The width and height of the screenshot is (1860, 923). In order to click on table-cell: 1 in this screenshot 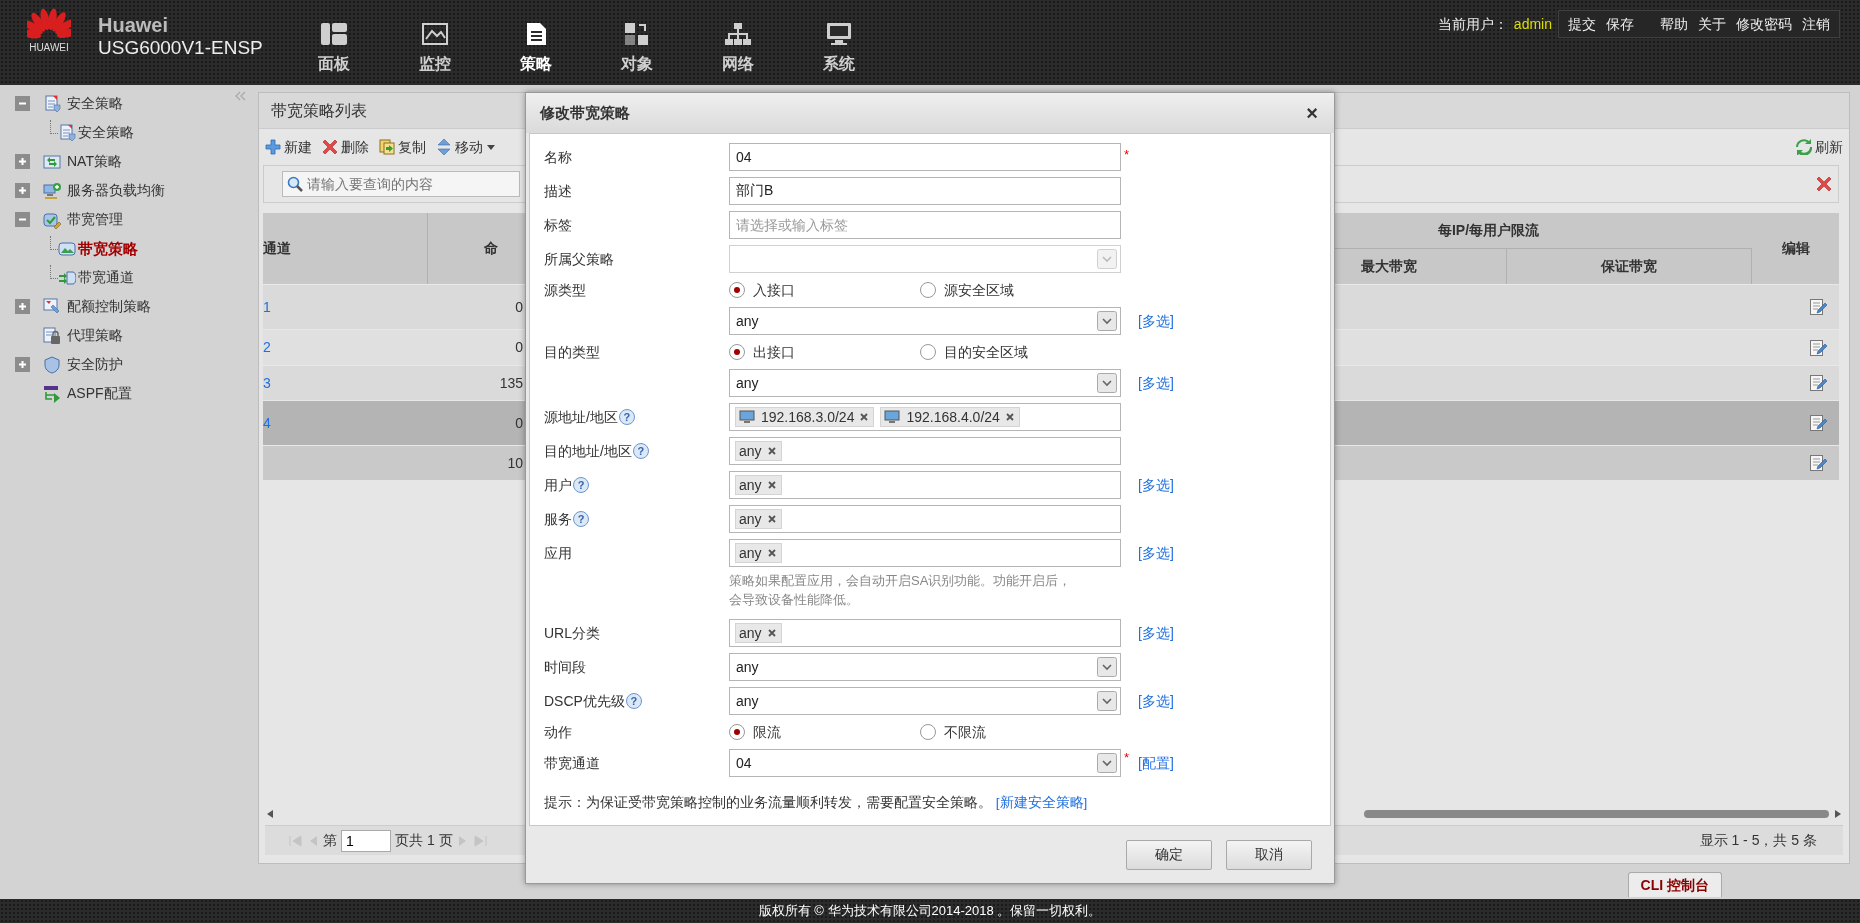, I will do `click(267, 307)`.